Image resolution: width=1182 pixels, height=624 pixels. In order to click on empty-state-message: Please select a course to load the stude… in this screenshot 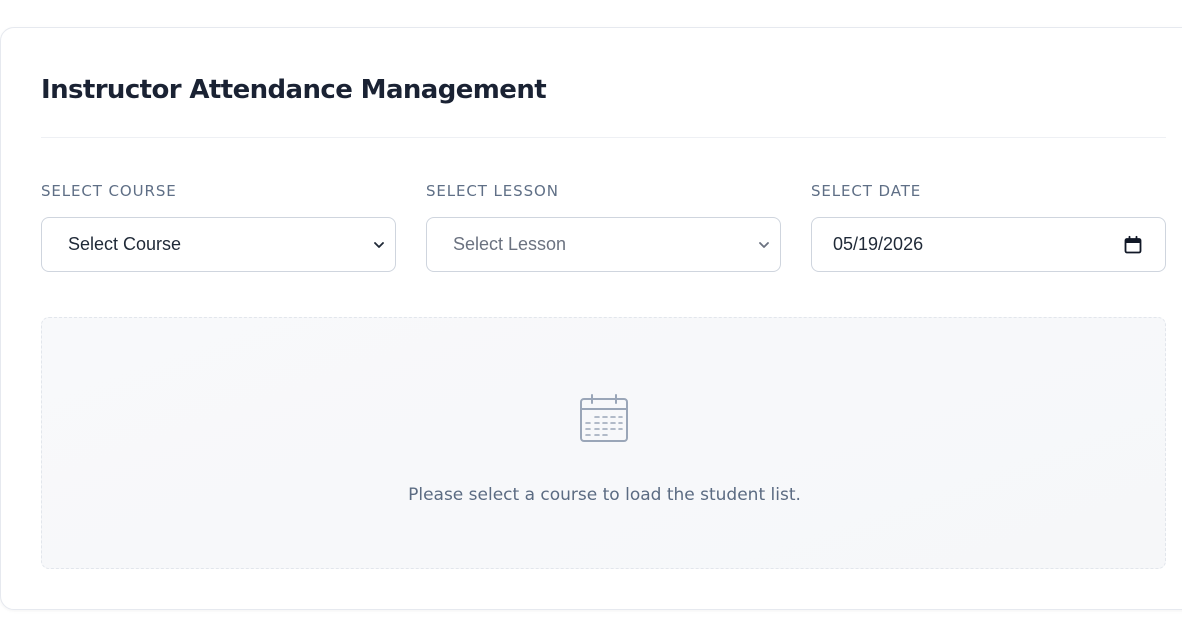, I will do `click(604, 495)`.